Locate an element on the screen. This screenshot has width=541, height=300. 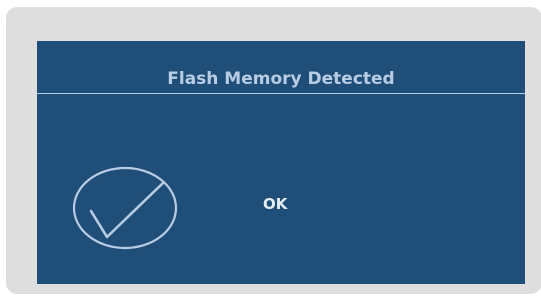
ok-button: OK is located at coordinates (275, 204).